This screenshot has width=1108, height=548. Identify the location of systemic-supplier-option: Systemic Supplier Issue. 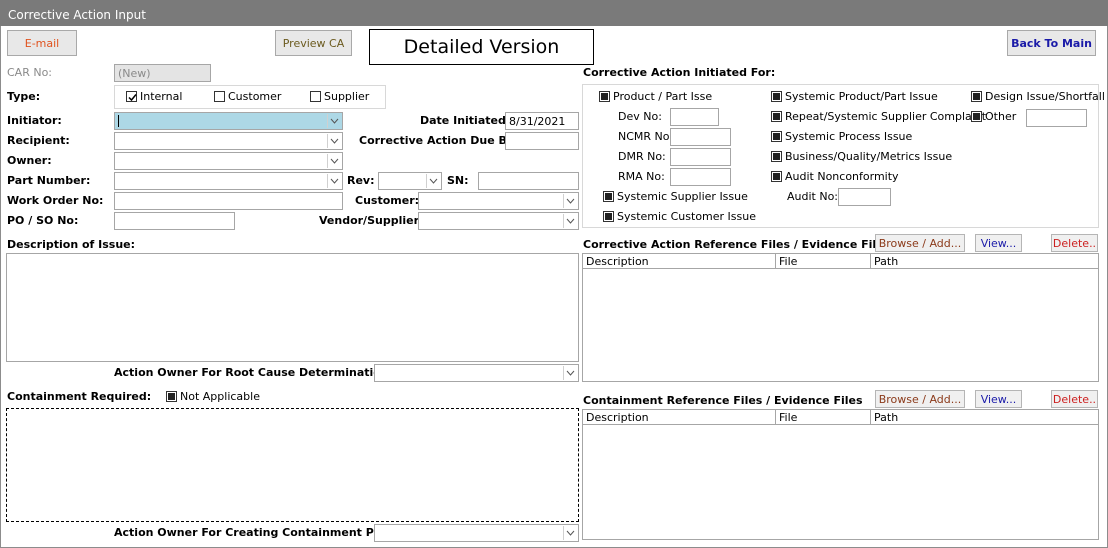
(675, 196).